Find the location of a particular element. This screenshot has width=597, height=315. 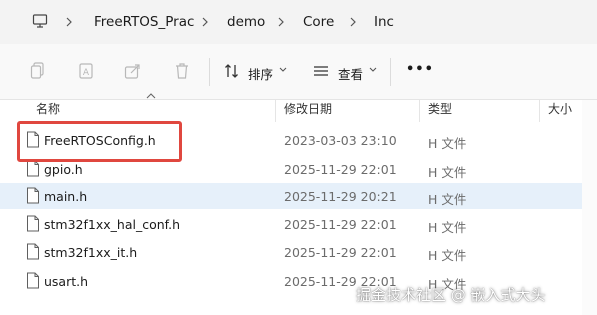

column-header-type: 类型 is located at coordinates (440, 111).